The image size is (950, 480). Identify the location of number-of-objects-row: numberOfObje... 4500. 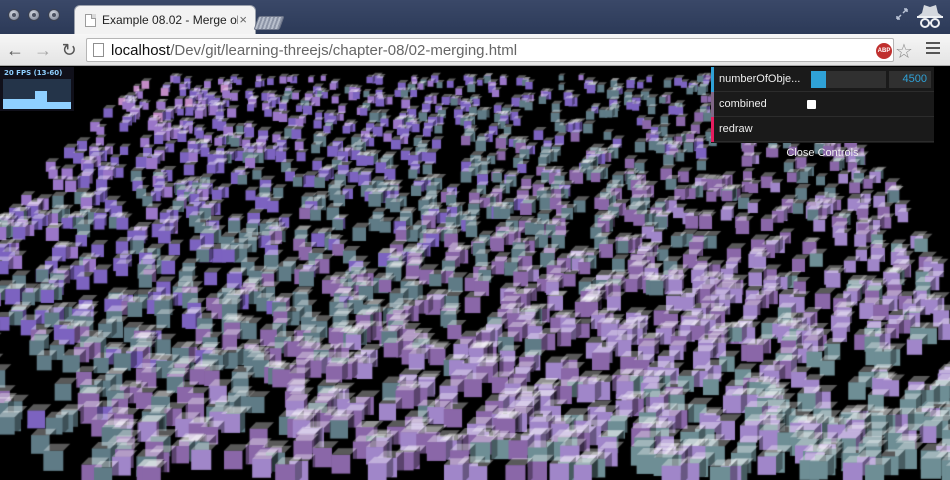
(822, 79).